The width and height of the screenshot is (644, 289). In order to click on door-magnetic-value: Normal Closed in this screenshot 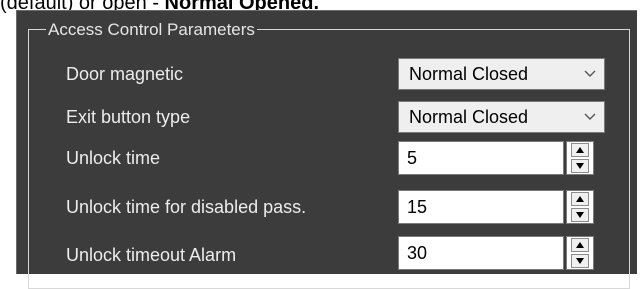, I will do `click(469, 74)`.